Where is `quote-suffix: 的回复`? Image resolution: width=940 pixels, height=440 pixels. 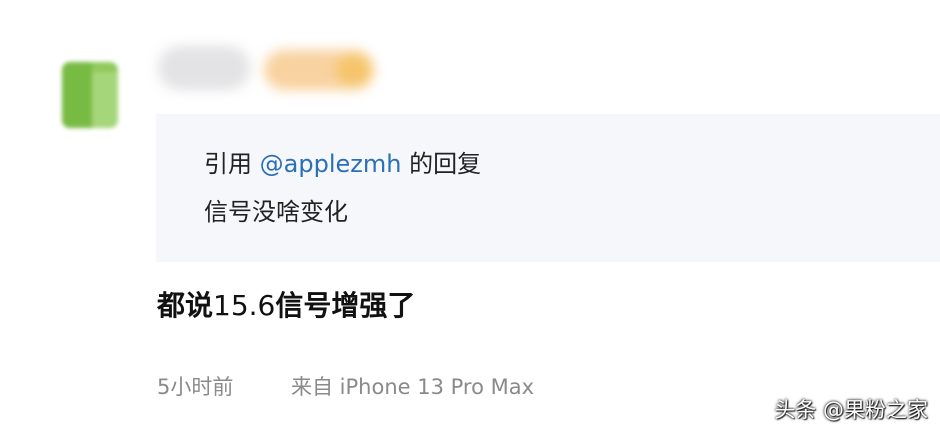
quote-suffix: 的回复 is located at coordinates (441, 164).